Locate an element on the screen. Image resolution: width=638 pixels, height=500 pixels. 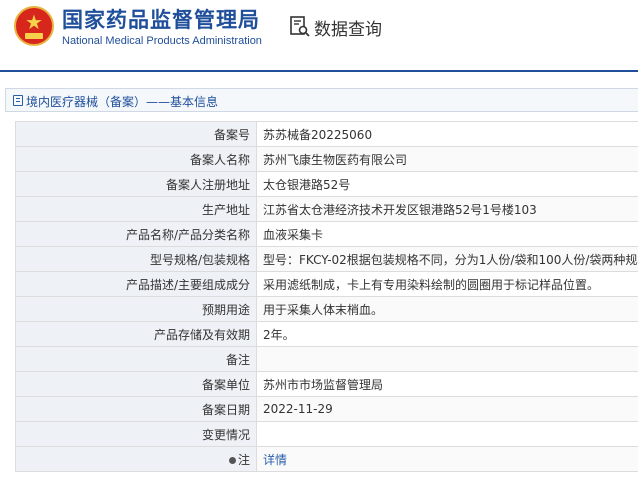
table-row: 备注 is located at coordinates (326, 359).